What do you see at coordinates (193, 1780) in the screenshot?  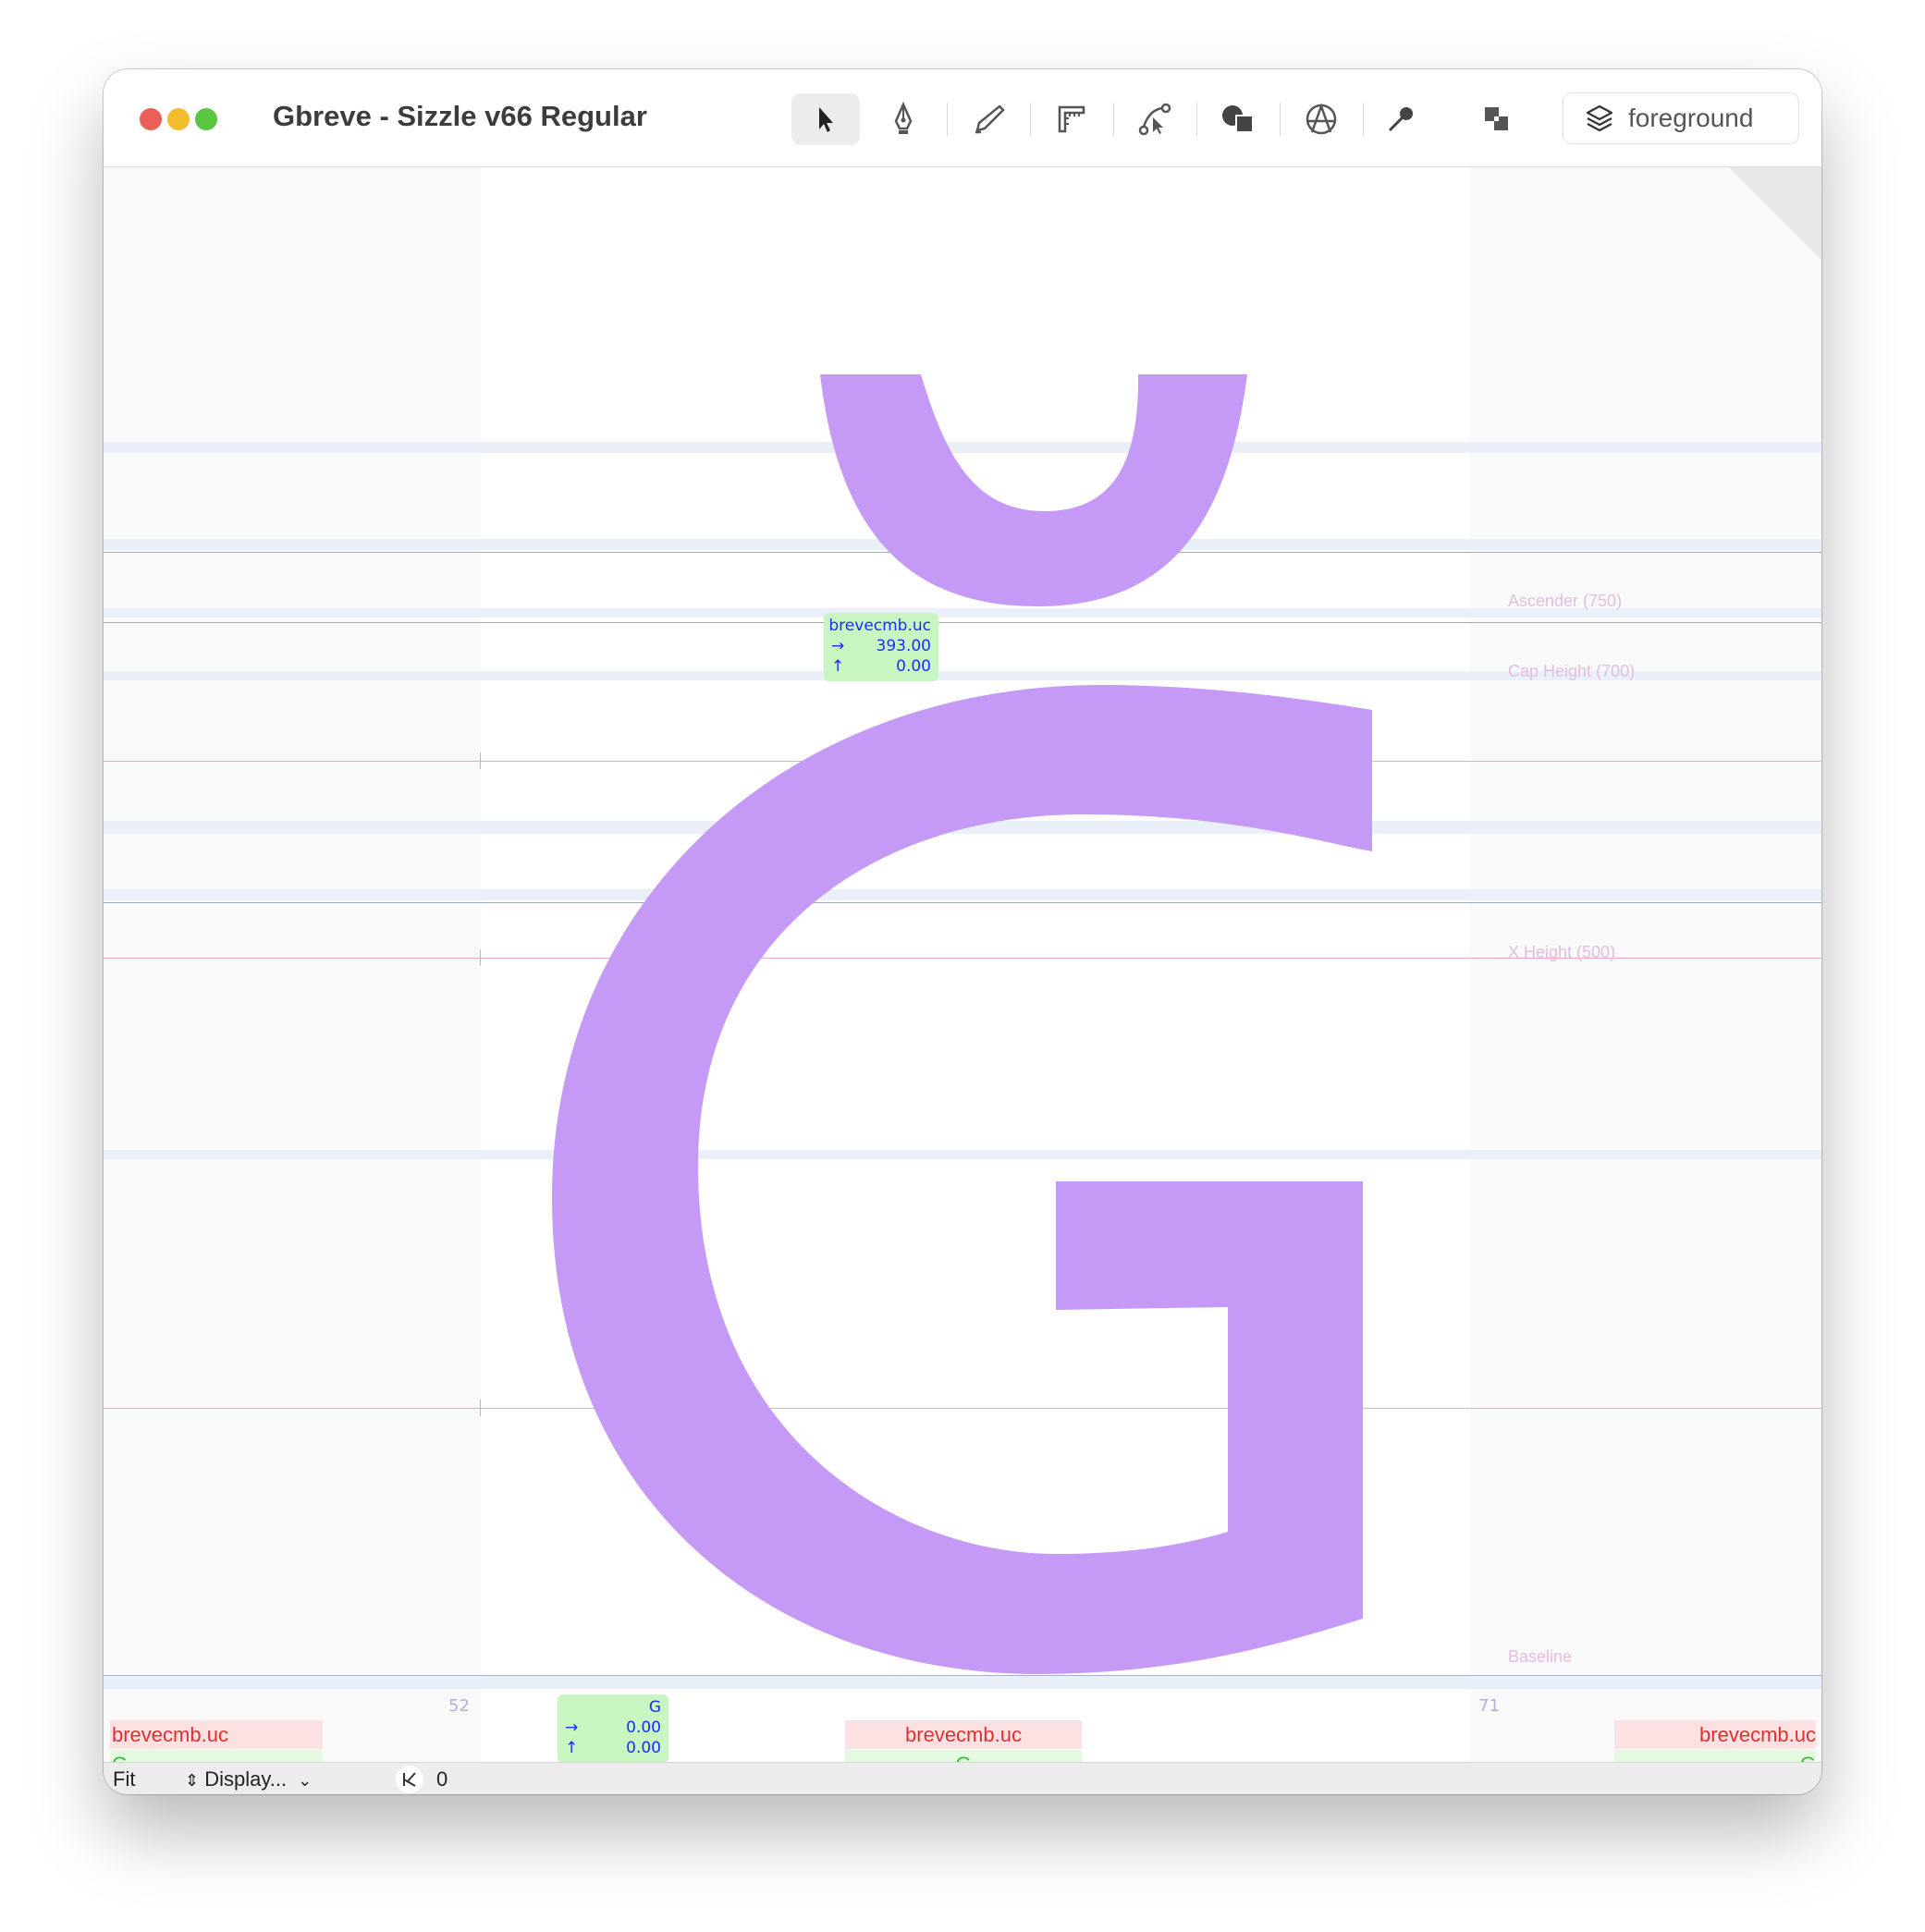 I see `updown-chevron-icon: ⇕` at bounding box center [193, 1780].